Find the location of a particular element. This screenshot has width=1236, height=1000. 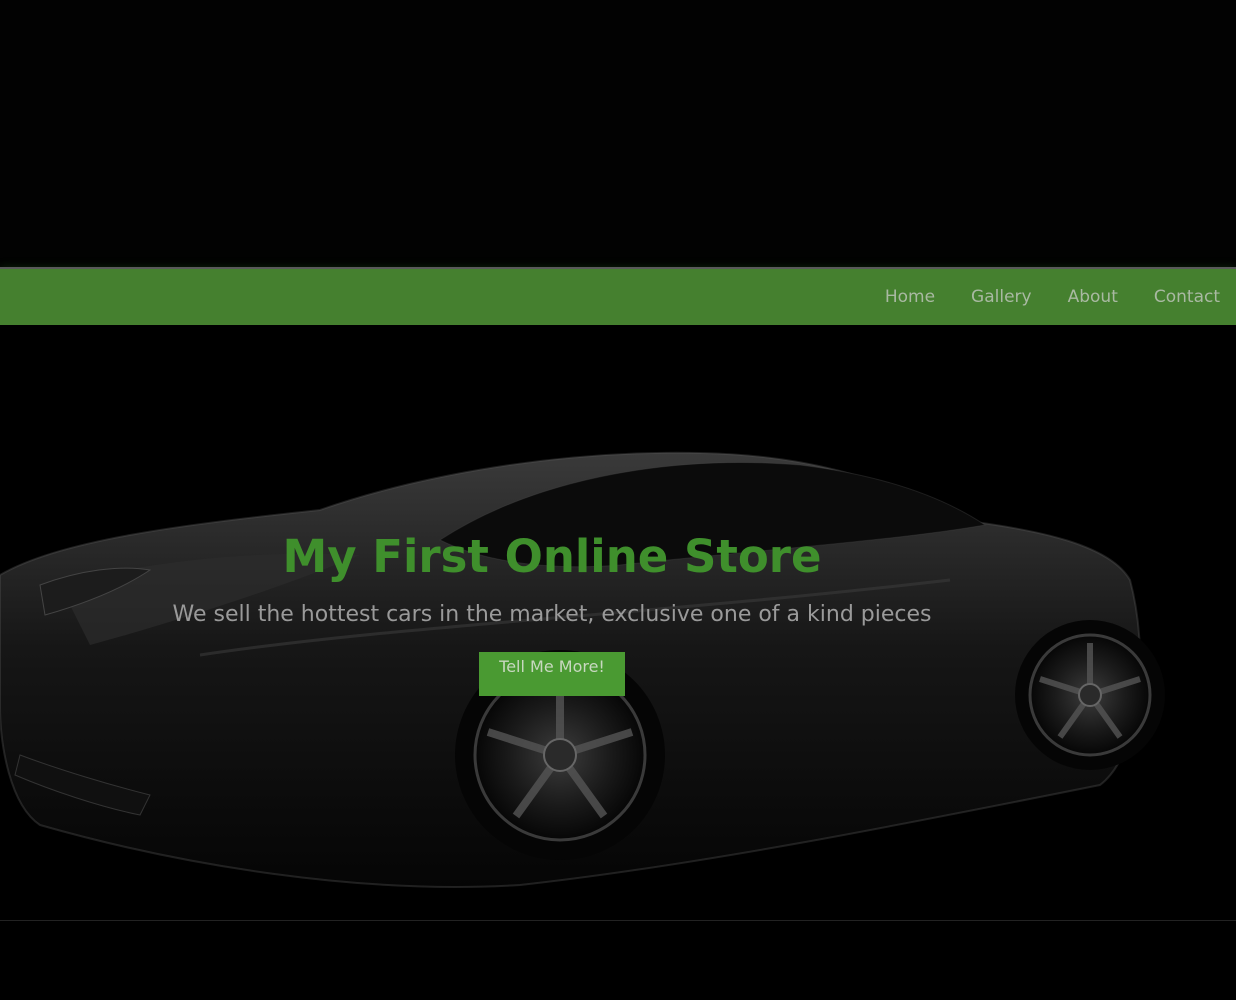

navbar: Home Gallery About Contact is located at coordinates (618, 296).